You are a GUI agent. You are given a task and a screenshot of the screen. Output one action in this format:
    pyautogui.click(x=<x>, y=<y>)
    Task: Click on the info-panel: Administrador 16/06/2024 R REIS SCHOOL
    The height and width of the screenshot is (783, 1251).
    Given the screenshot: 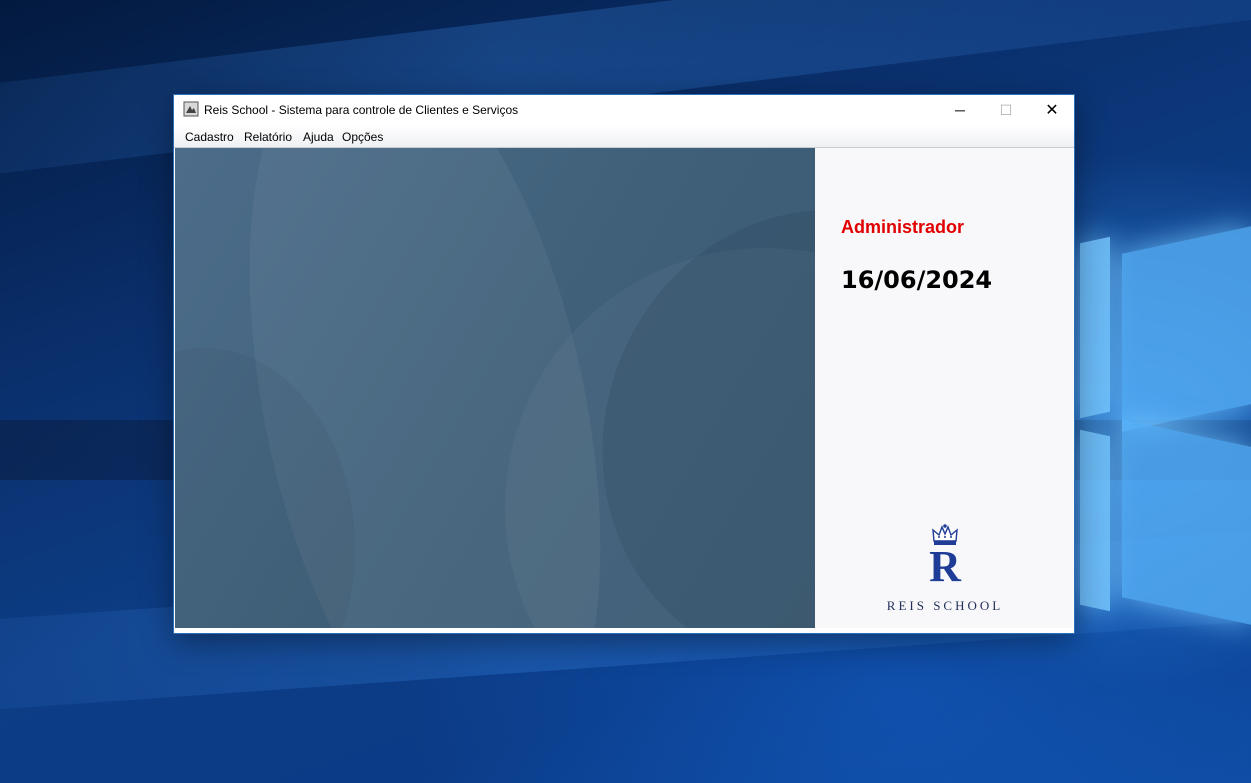 What is the action you would take?
    pyautogui.click(x=944, y=388)
    